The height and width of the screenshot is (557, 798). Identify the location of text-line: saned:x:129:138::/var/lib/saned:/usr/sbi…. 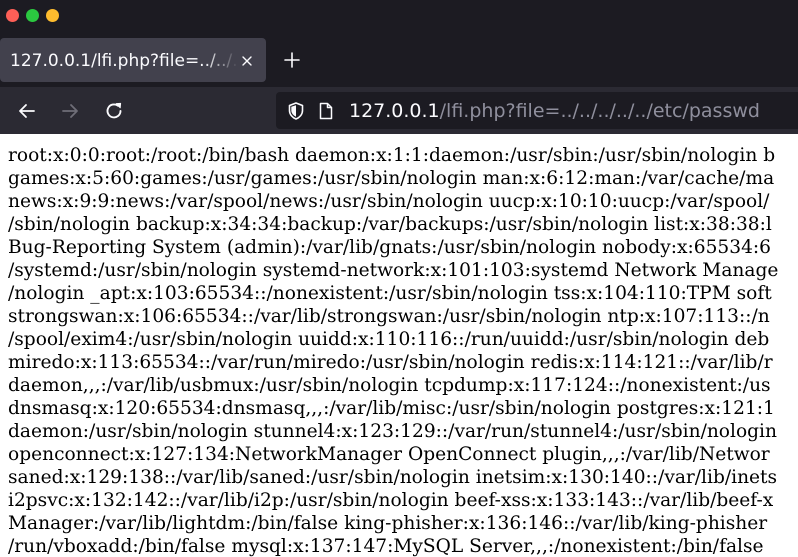
(393, 477).